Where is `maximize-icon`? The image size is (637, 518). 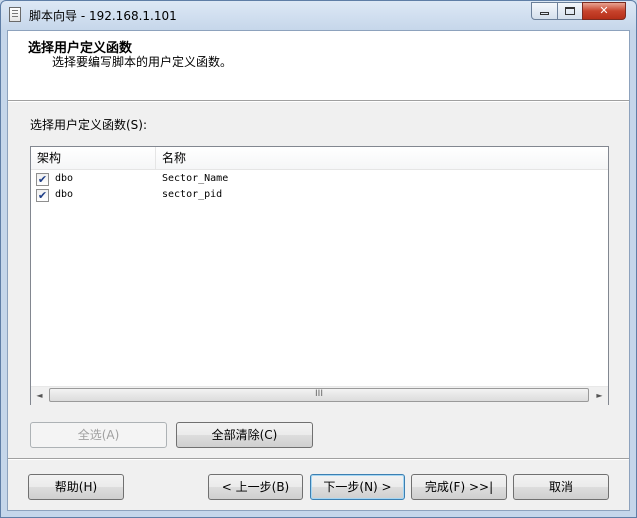
maximize-icon is located at coordinates (570, 11).